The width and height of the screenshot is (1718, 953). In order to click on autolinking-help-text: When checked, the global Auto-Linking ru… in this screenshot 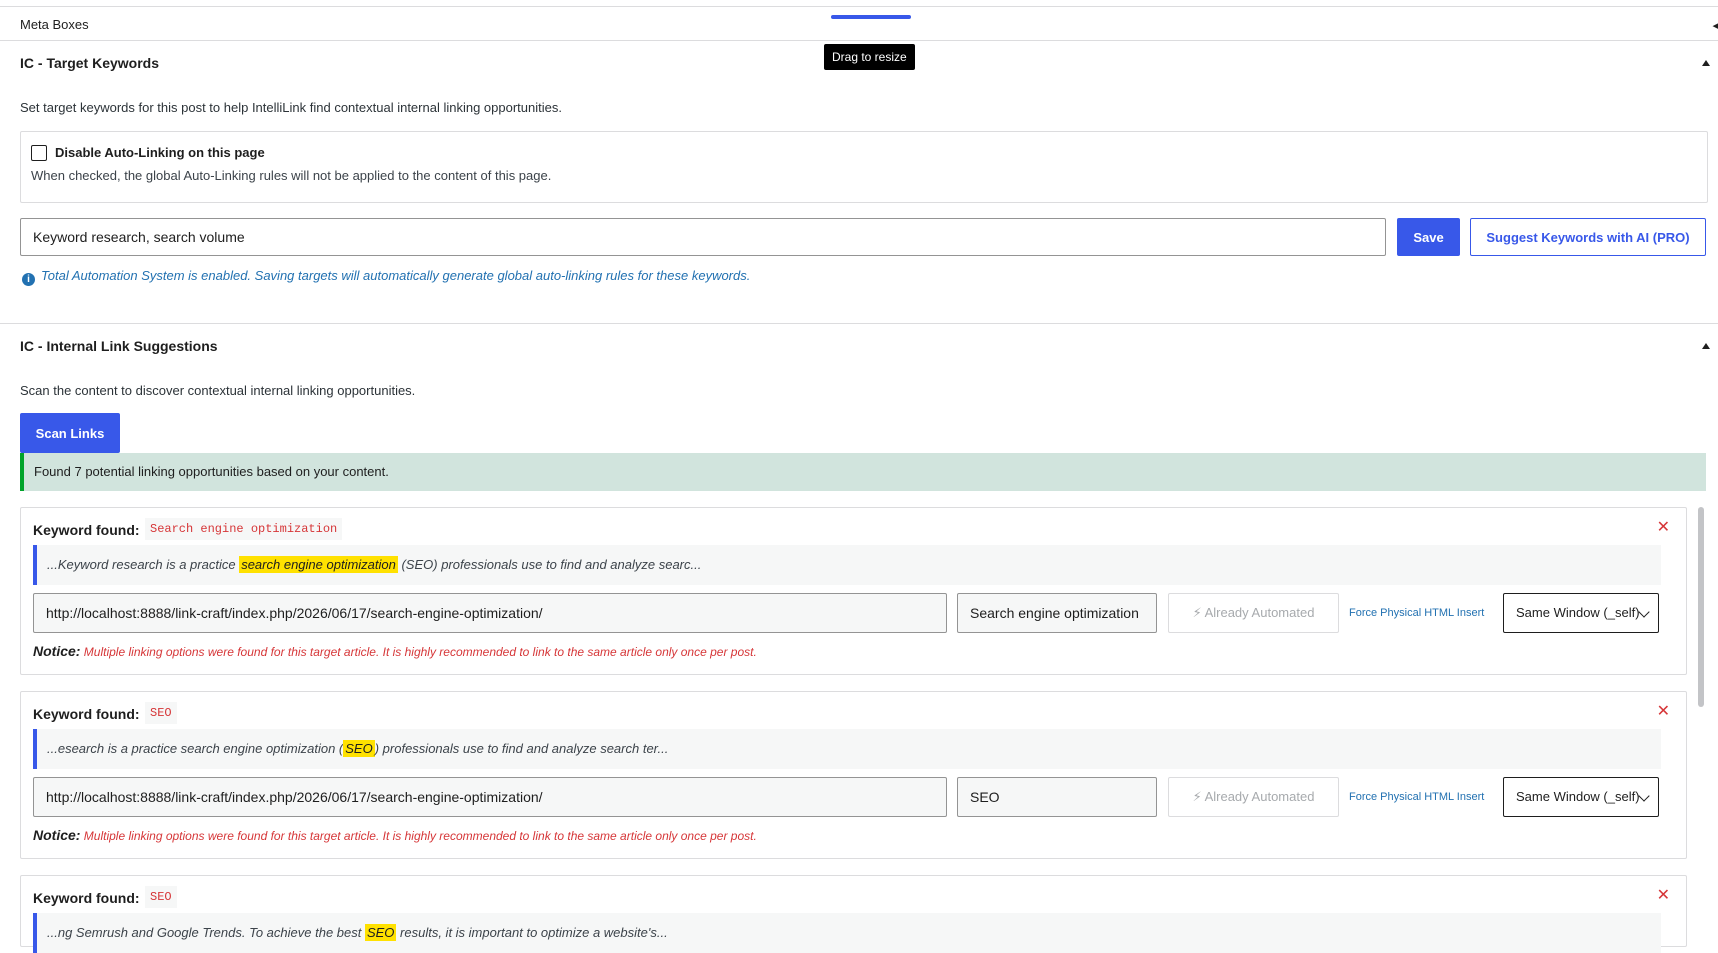, I will do `click(291, 175)`.